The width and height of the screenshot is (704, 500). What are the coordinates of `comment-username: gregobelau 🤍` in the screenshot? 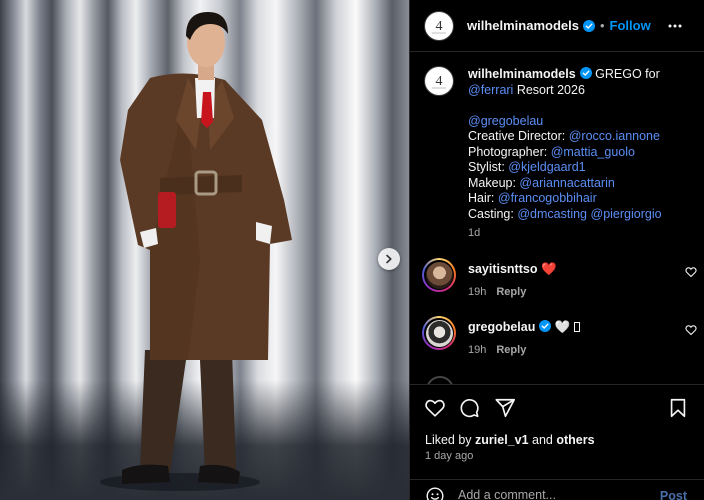 It's located at (524, 327).